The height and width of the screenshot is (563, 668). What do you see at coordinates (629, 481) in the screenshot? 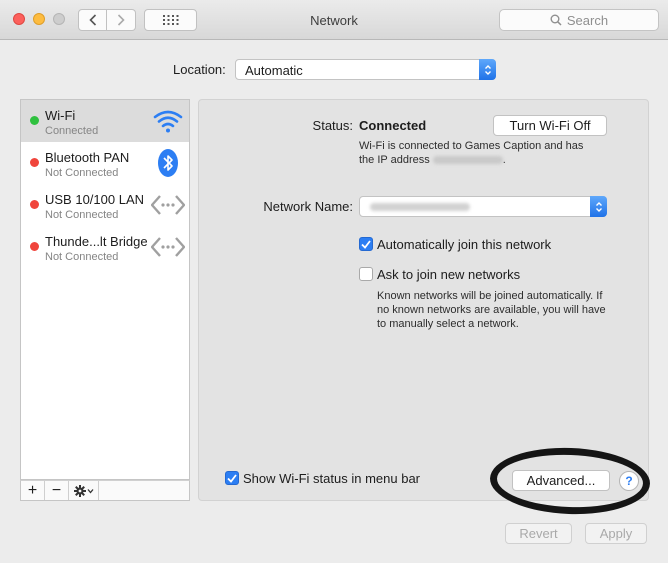
I see `help-button: ?` at bounding box center [629, 481].